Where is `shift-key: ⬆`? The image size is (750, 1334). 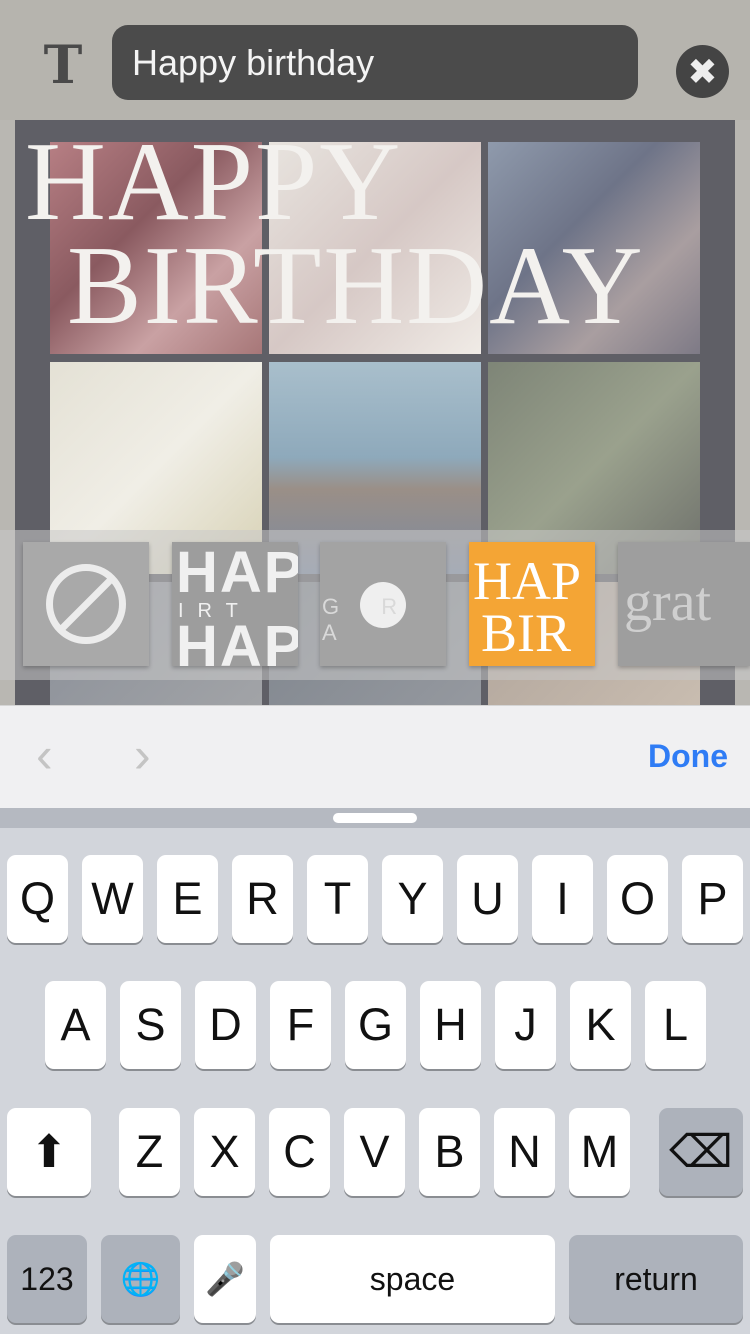 shift-key: ⬆ is located at coordinates (49, 1152).